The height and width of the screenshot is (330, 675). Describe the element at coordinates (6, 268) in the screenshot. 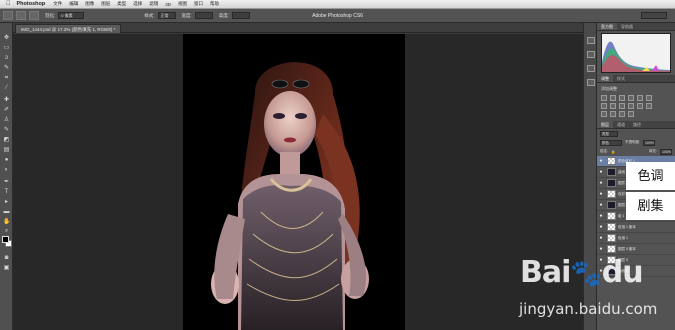

I see `screen-mode-icon: ▣` at that location.